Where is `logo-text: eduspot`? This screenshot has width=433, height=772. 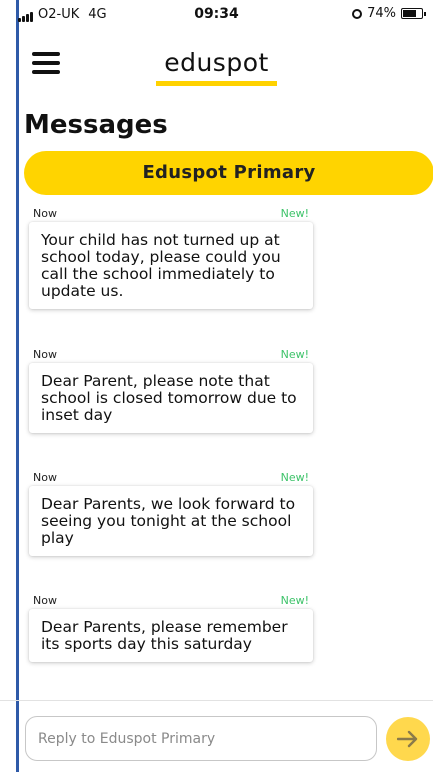
logo-text: eduspot is located at coordinates (216, 67).